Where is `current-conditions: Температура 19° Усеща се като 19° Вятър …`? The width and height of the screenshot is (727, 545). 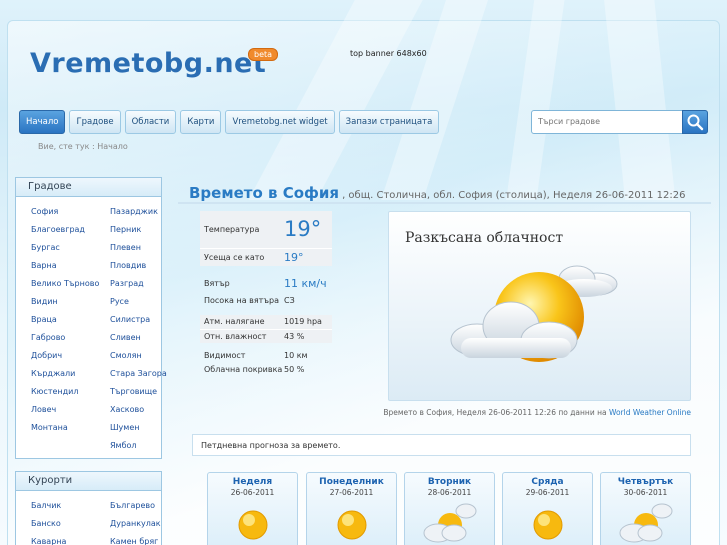 current-conditions: Температура 19° Усеща се като 19° Вятър … is located at coordinates (266, 298).